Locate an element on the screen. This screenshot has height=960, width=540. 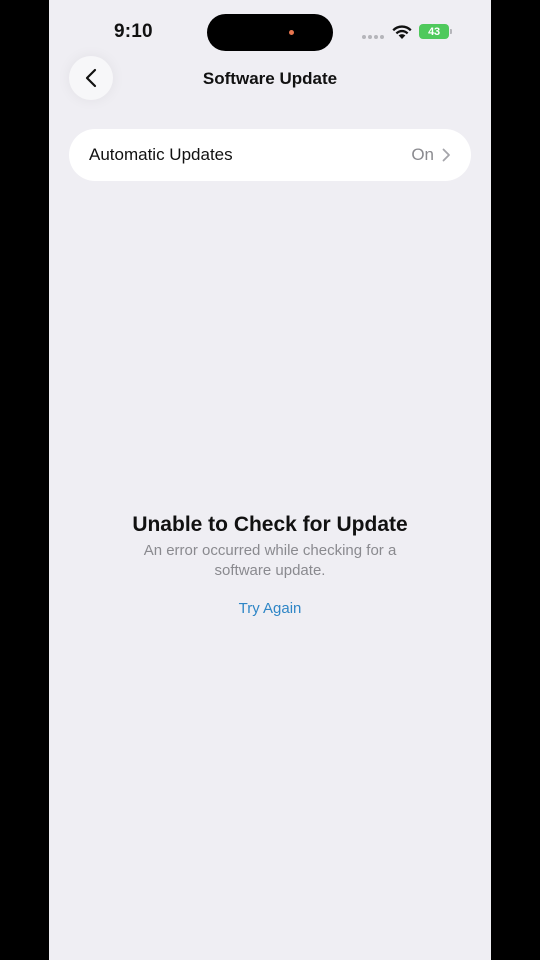
automatic-updates-value: On is located at coordinates (422, 154).